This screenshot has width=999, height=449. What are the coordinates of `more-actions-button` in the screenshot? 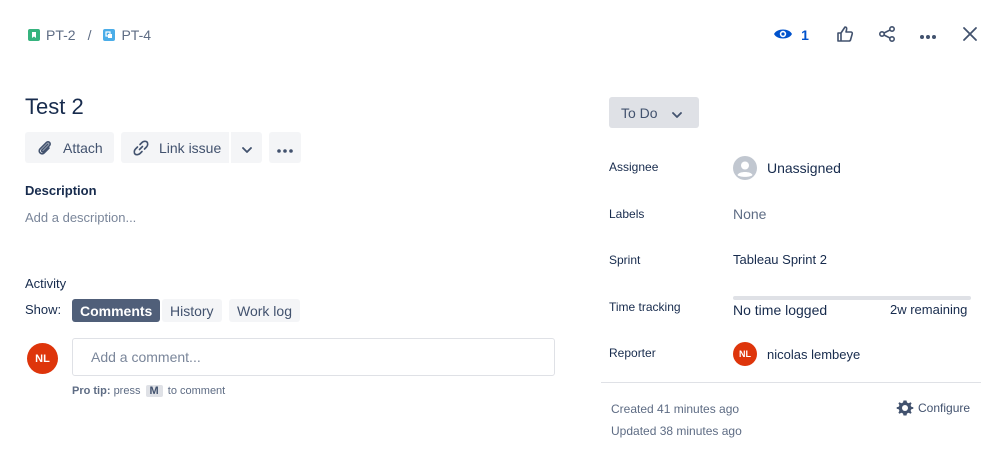 It's located at (928, 35).